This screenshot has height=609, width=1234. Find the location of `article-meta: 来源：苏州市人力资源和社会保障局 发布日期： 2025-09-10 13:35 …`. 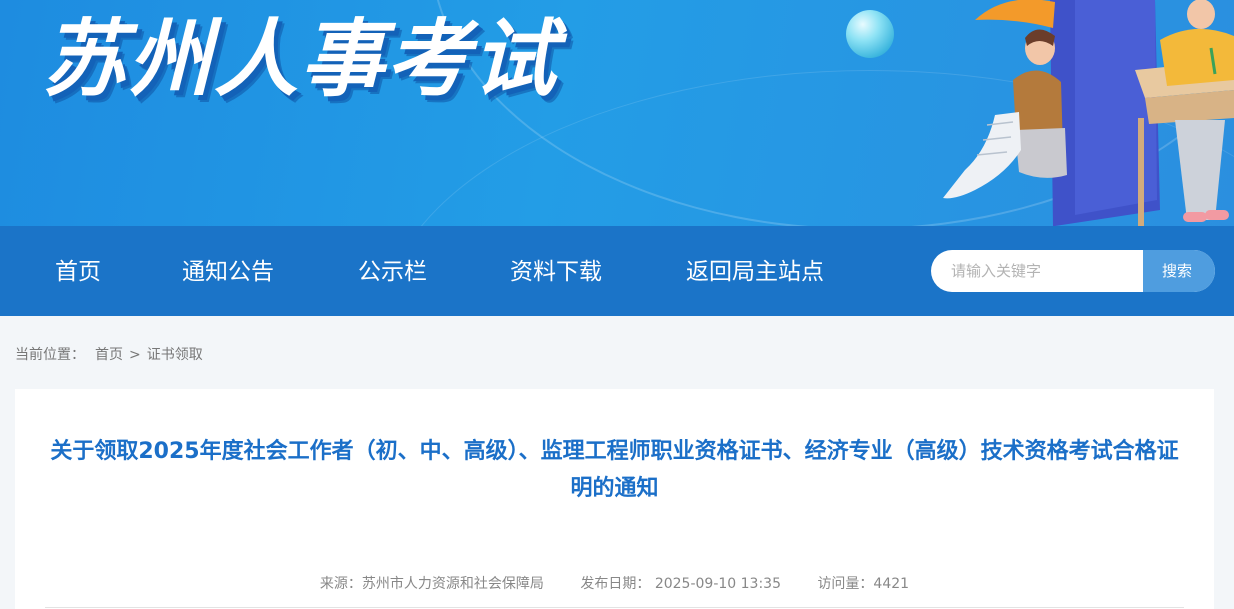

article-meta: 来源：苏州市人力资源和社会保障局 发布日期： 2025-09-10 13:35 … is located at coordinates (614, 583).